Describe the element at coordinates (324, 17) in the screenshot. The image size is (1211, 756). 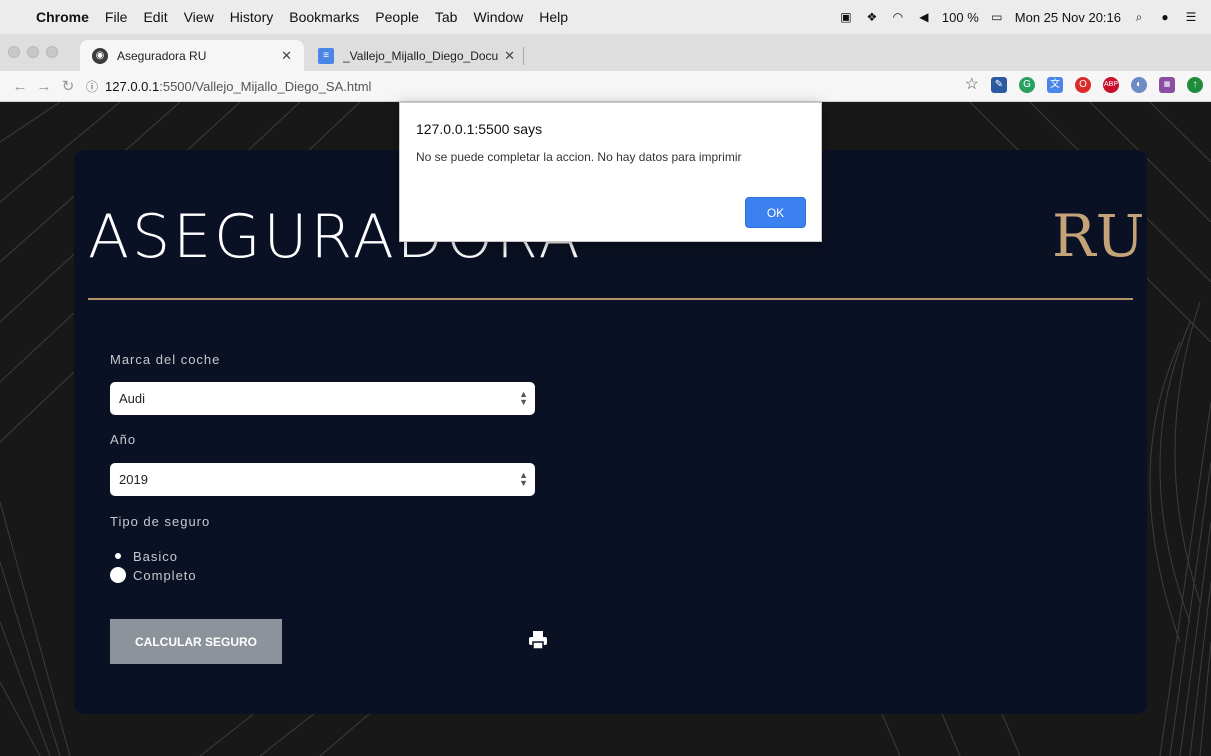
I see `menu-bookmarks: Bookmarks` at that location.